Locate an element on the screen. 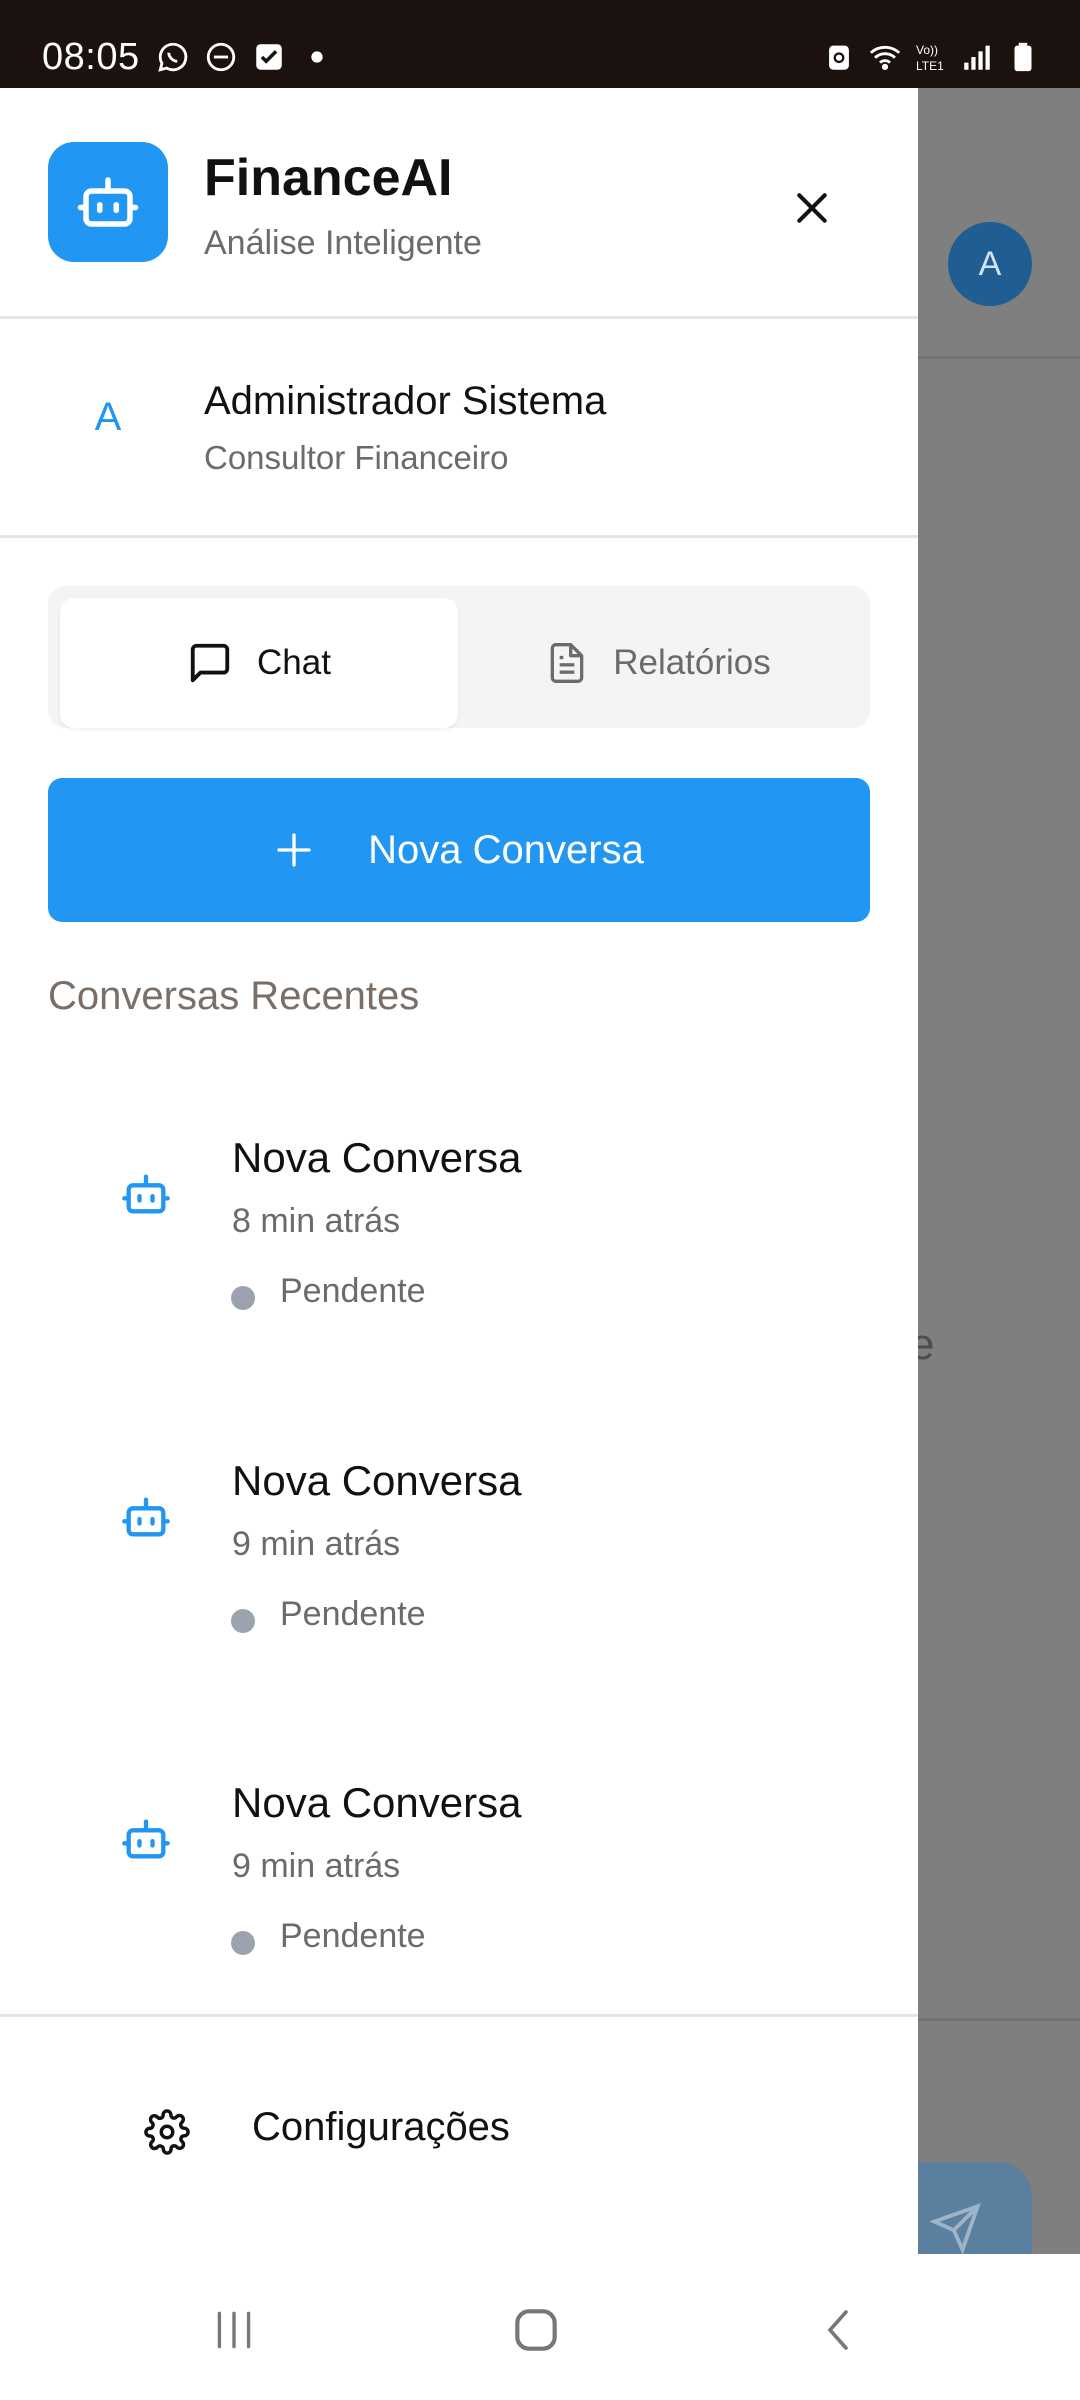 This screenshot has height=2400, width=1080. recent-apps-icon is located at coordinates (234, 2330).